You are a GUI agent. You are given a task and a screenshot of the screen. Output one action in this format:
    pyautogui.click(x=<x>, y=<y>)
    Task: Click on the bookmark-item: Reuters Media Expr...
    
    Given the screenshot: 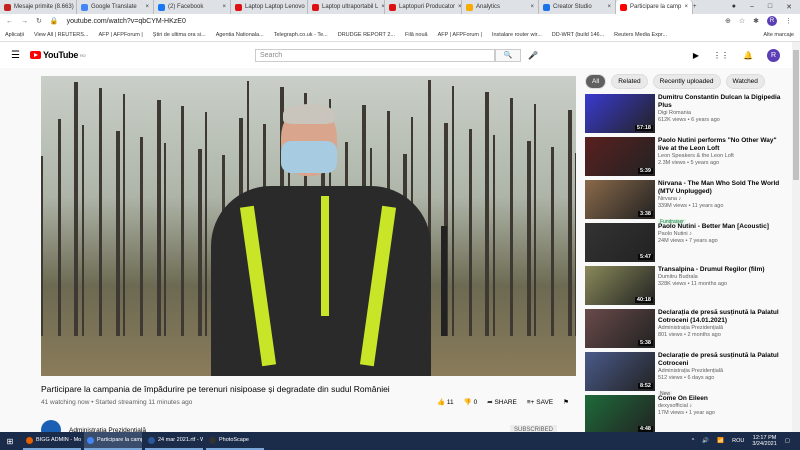 What is the action you would take?
    pyautogui.click(x=640, y=35)
    